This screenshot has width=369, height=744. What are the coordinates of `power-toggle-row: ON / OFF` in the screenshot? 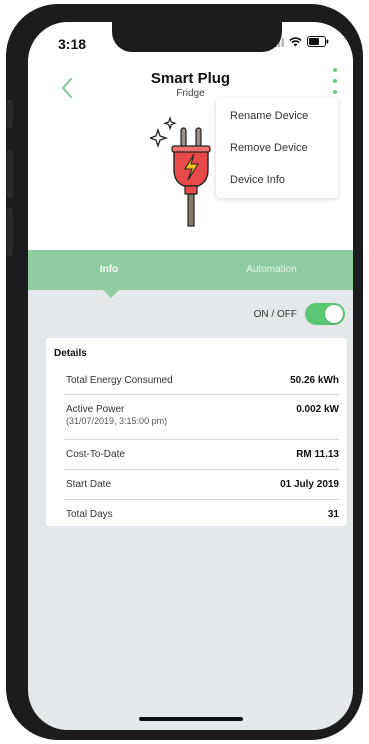 It's located at (303, 314).